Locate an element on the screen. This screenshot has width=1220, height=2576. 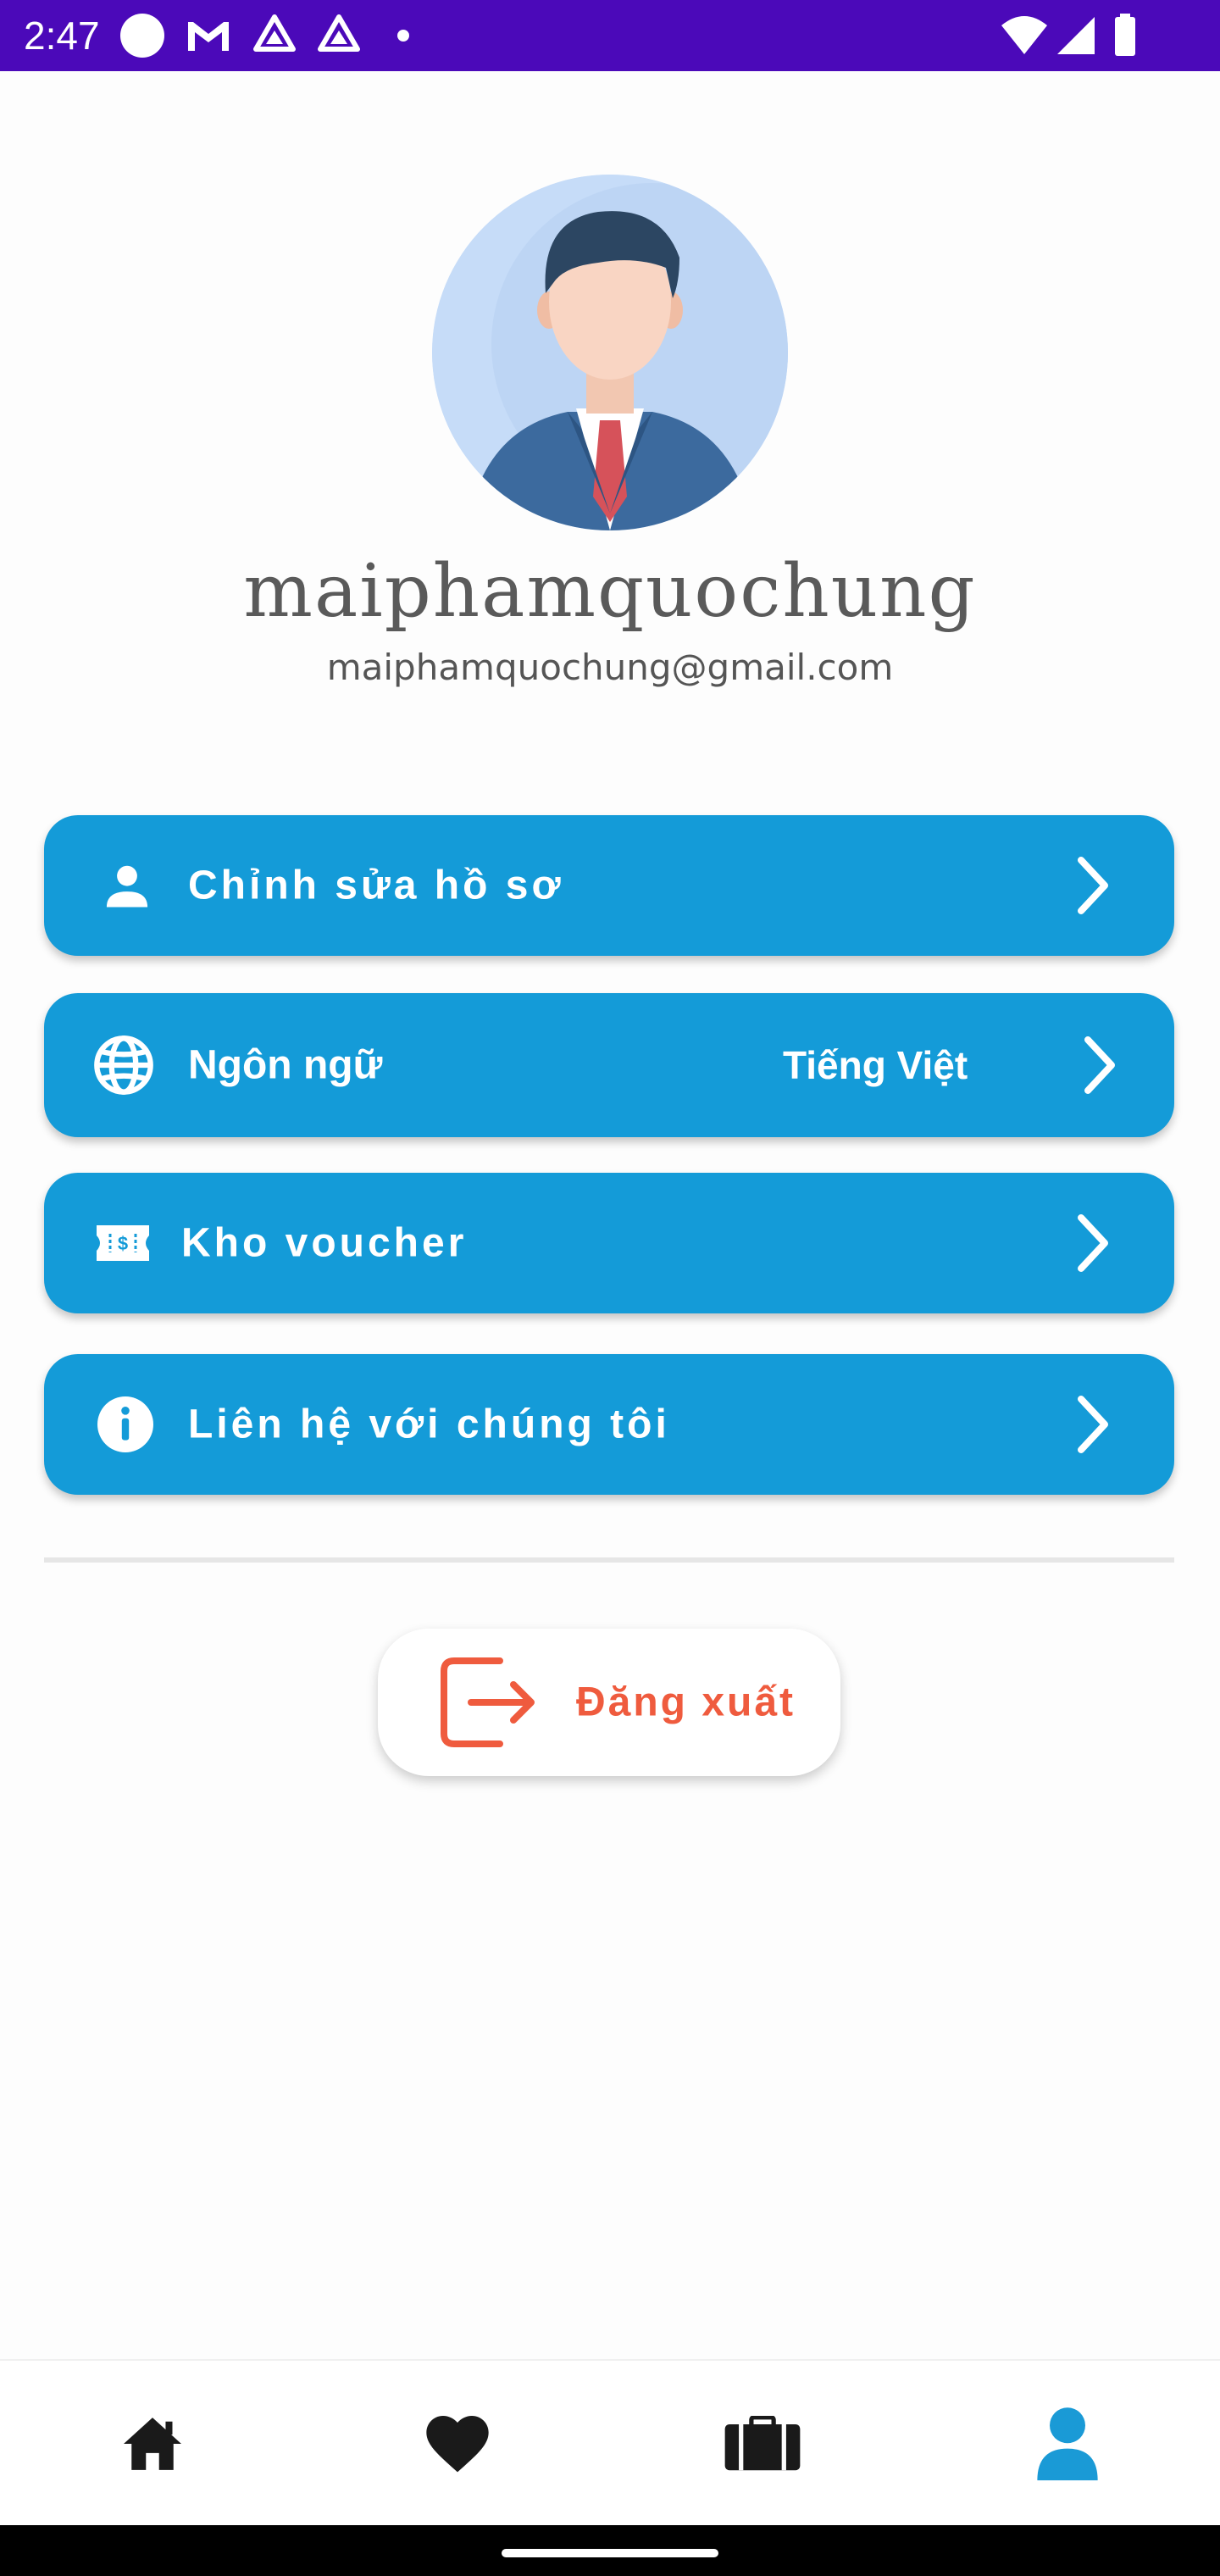
profile-email: maiphamquochung@gmail.com is located at coordinates (610, 667).